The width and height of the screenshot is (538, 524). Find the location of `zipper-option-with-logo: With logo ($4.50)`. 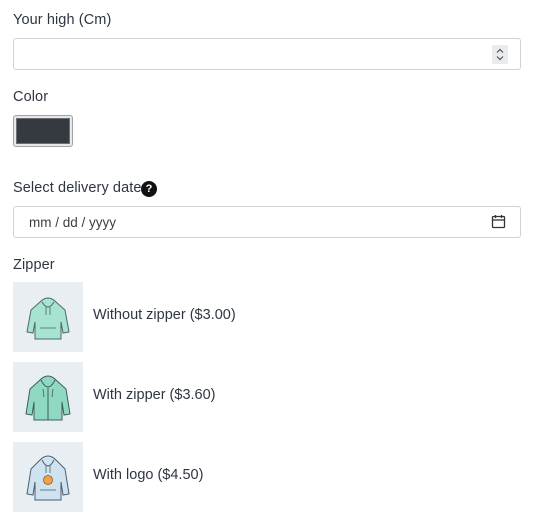

zipper-option-with-logo: With logo ($4.50) is located at coordinates (213, 477).